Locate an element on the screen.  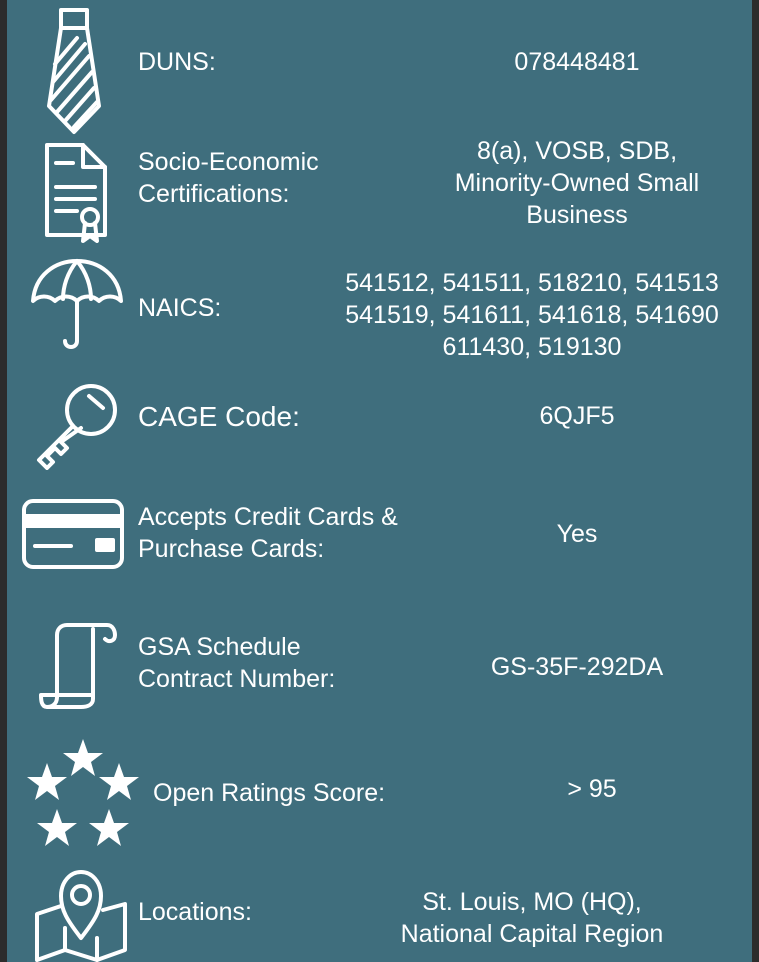
key-icon is located at coordinates (76, 425).